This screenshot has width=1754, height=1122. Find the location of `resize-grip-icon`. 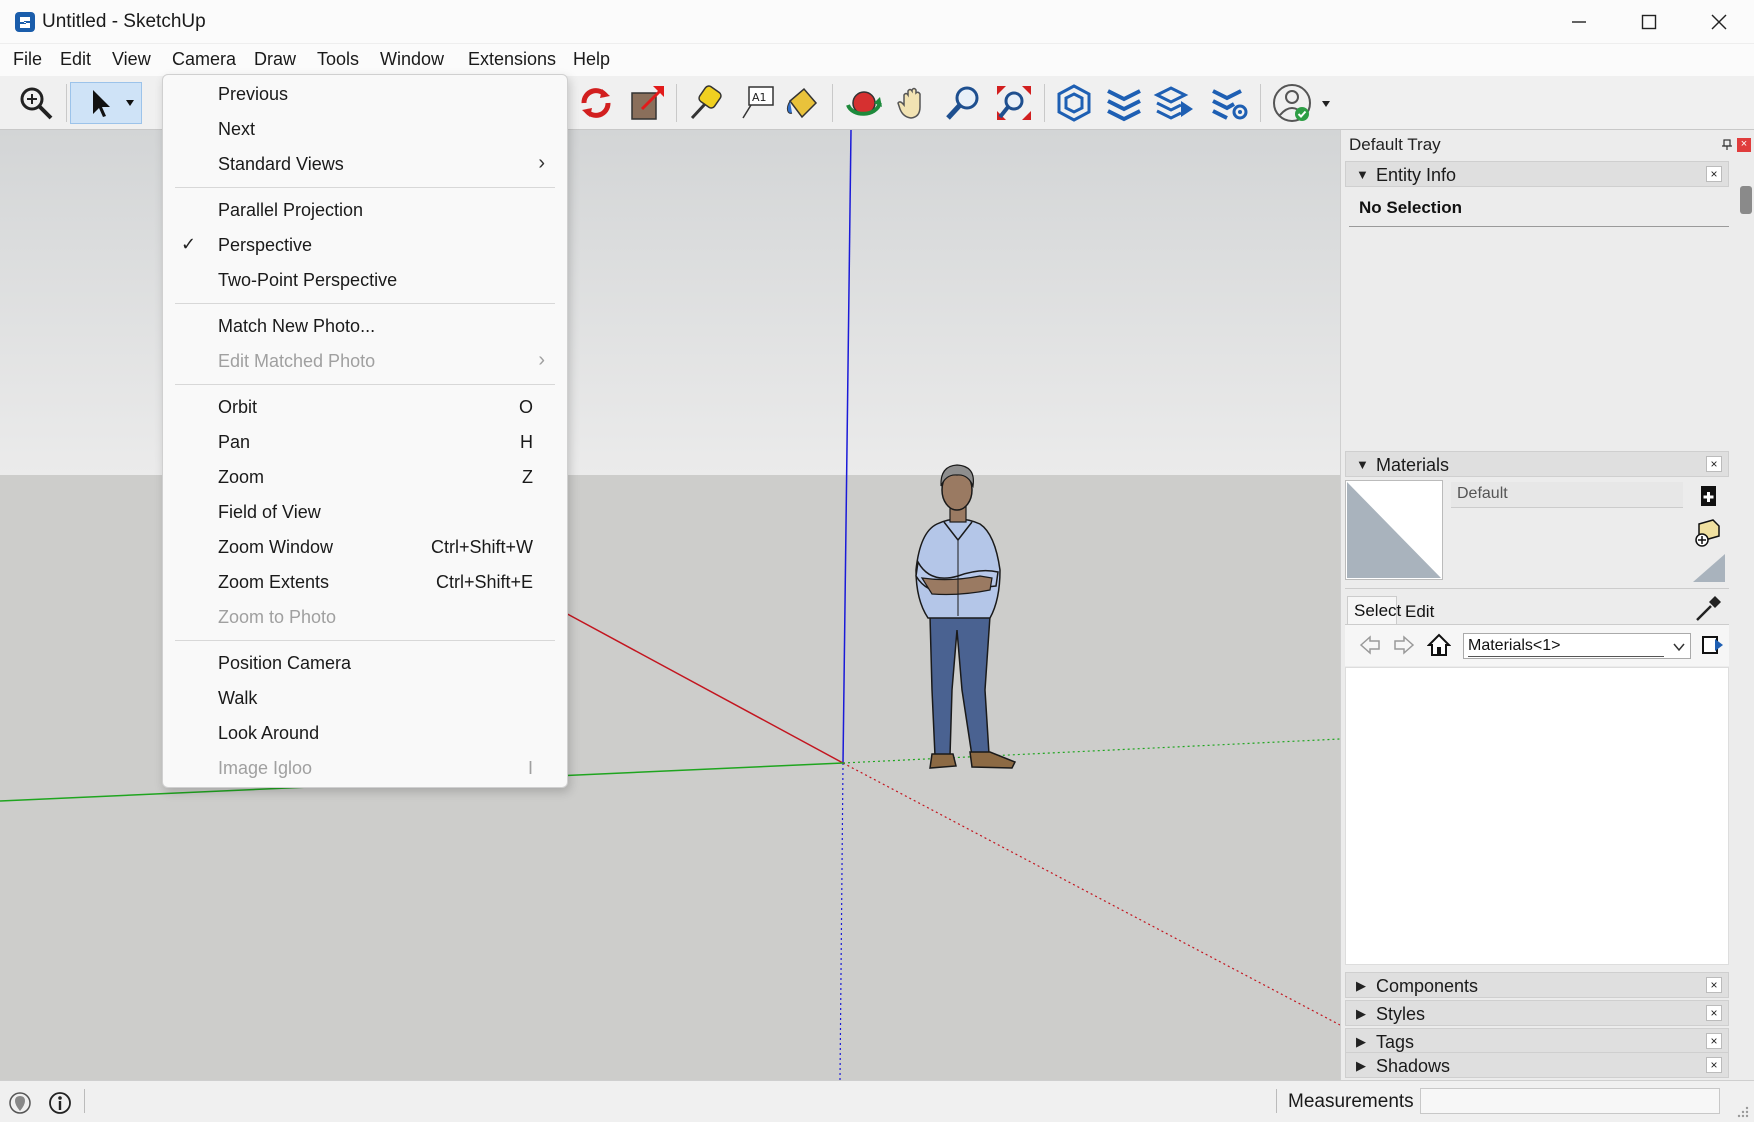

resize-grip-icon is located at coordinates (1743, 1112).